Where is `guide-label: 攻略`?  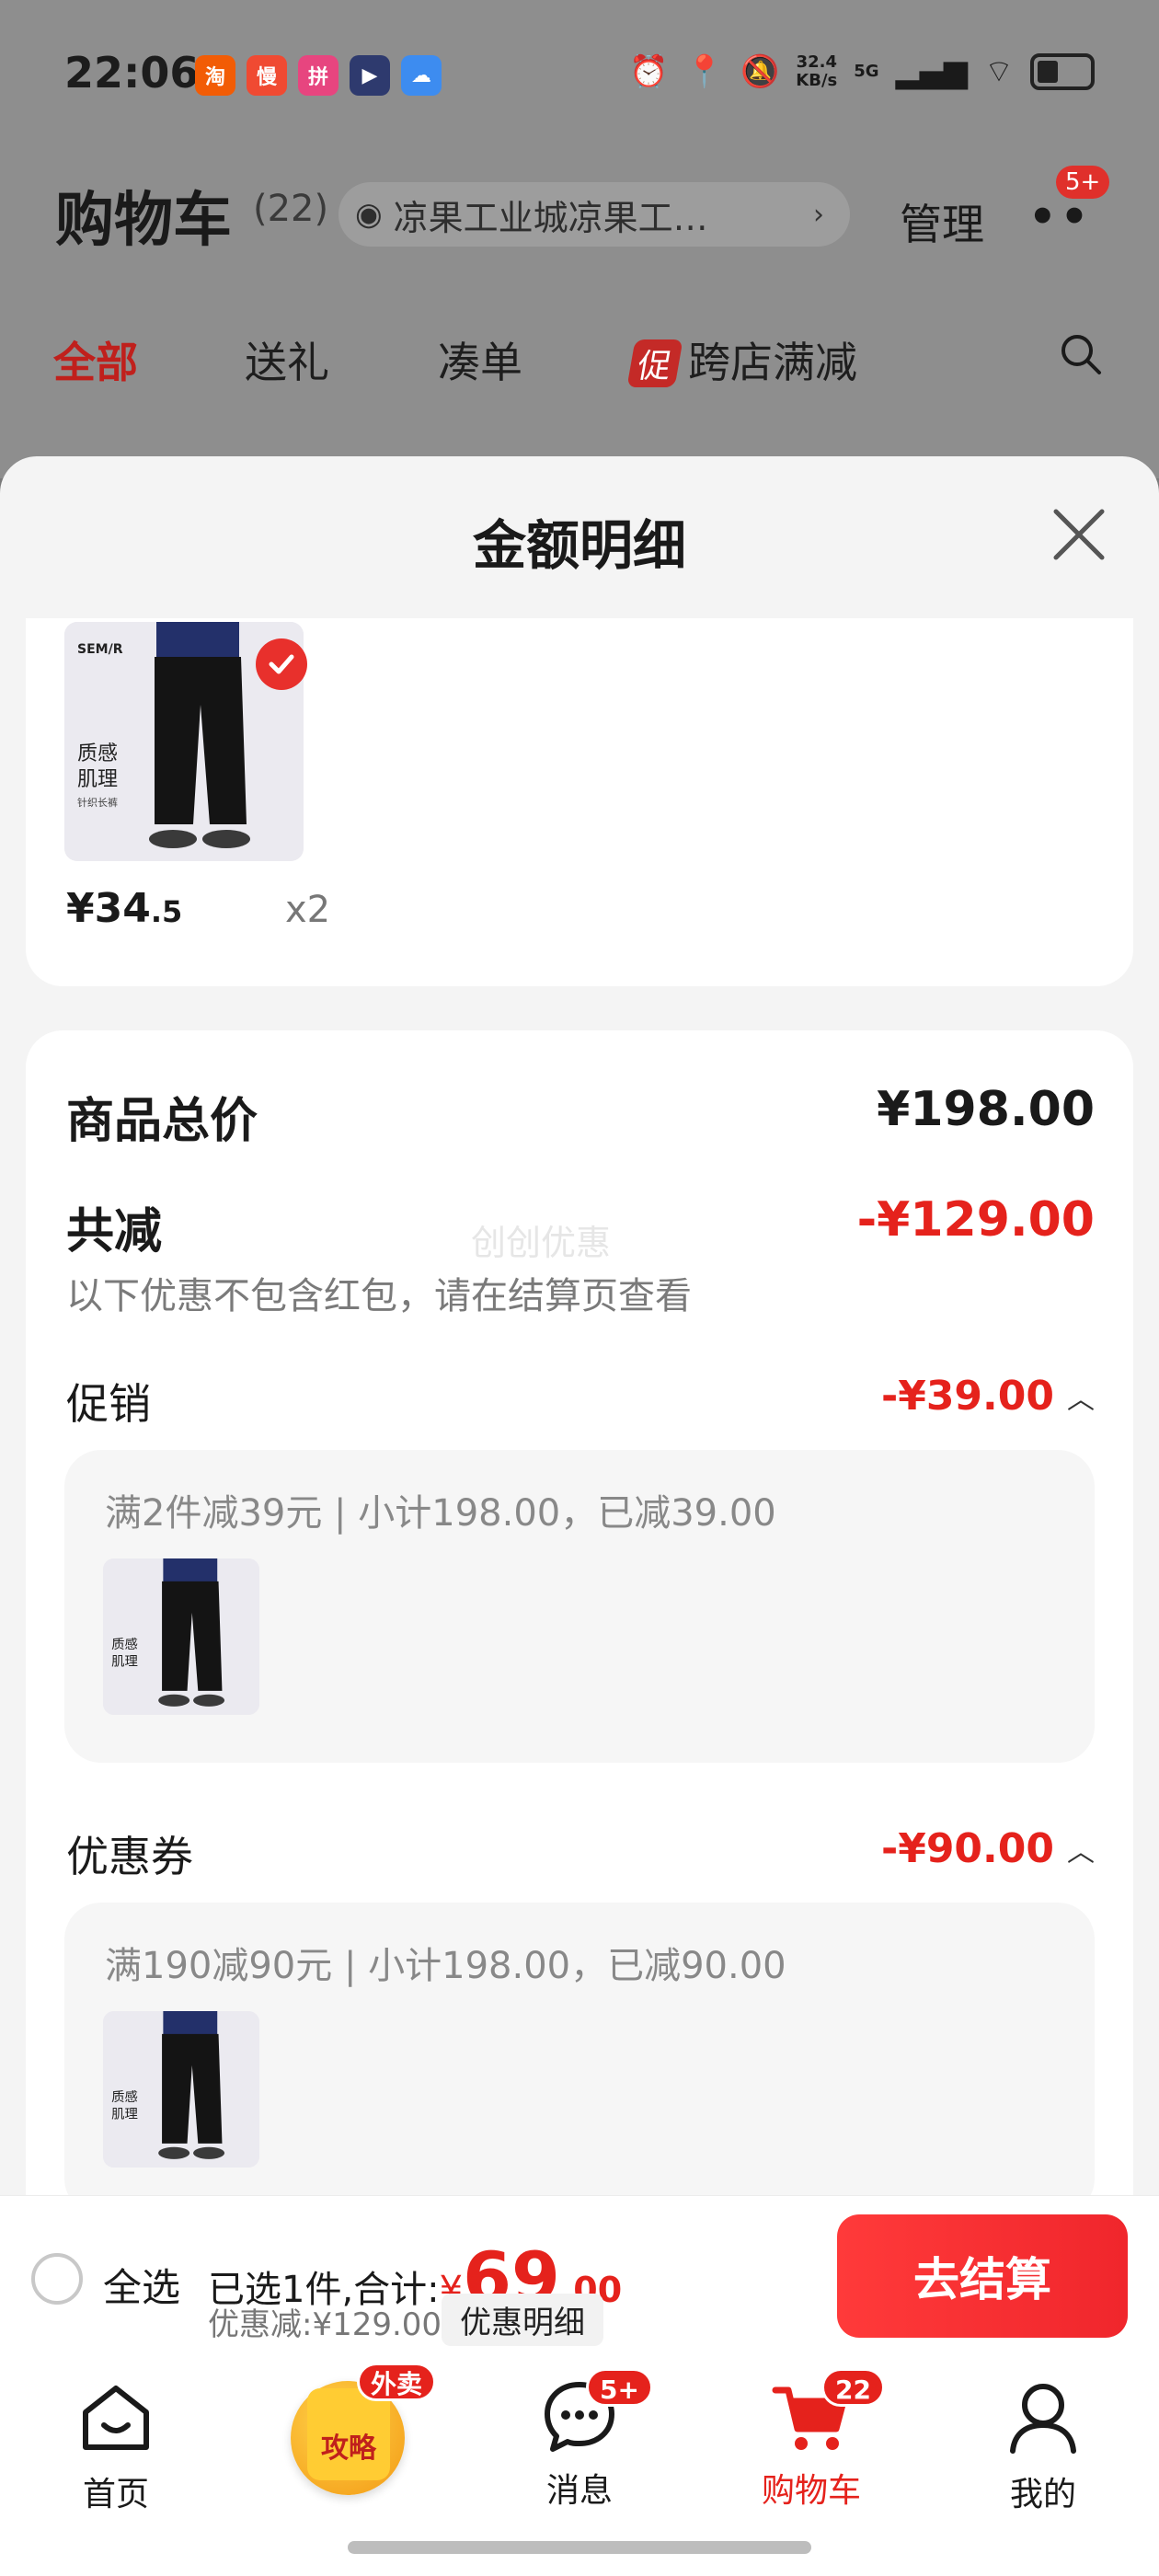
guide-label: 攻略 is located at coordinates (348, 2434).